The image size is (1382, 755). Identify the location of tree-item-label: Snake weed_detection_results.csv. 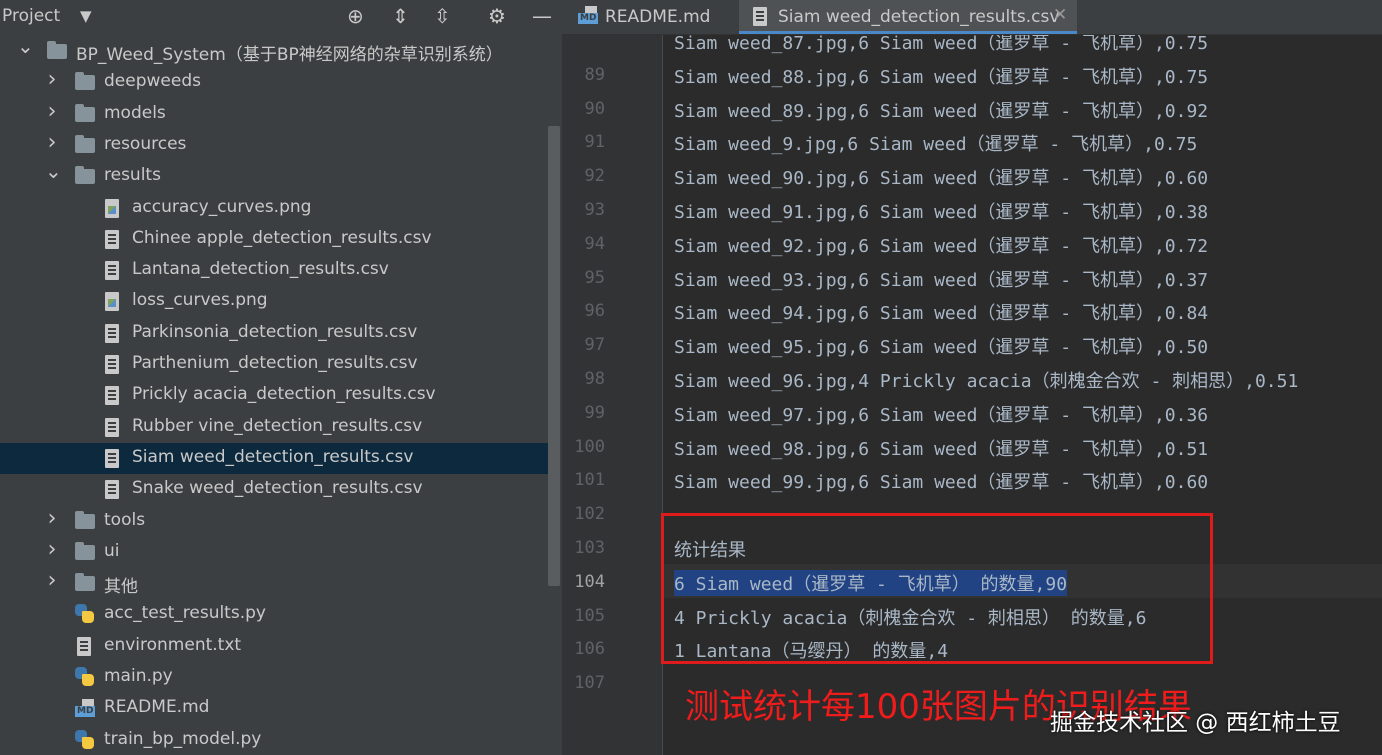
(277, 488).